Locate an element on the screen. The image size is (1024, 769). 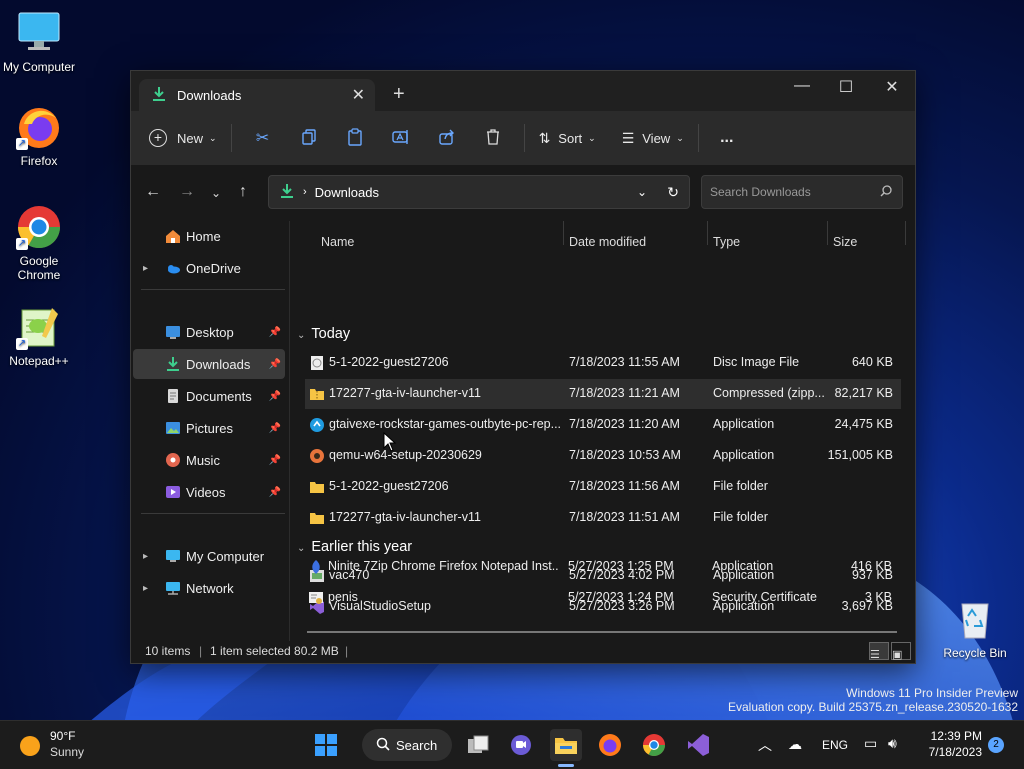
task-view-button is located at coordinates (478, 745).